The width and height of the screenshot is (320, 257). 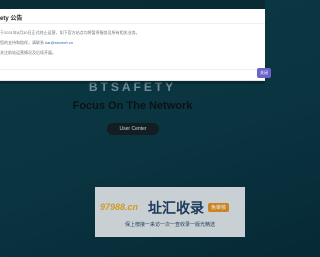 I want to click on close-dialog-button: 关闭, so click(x=264, y=73).